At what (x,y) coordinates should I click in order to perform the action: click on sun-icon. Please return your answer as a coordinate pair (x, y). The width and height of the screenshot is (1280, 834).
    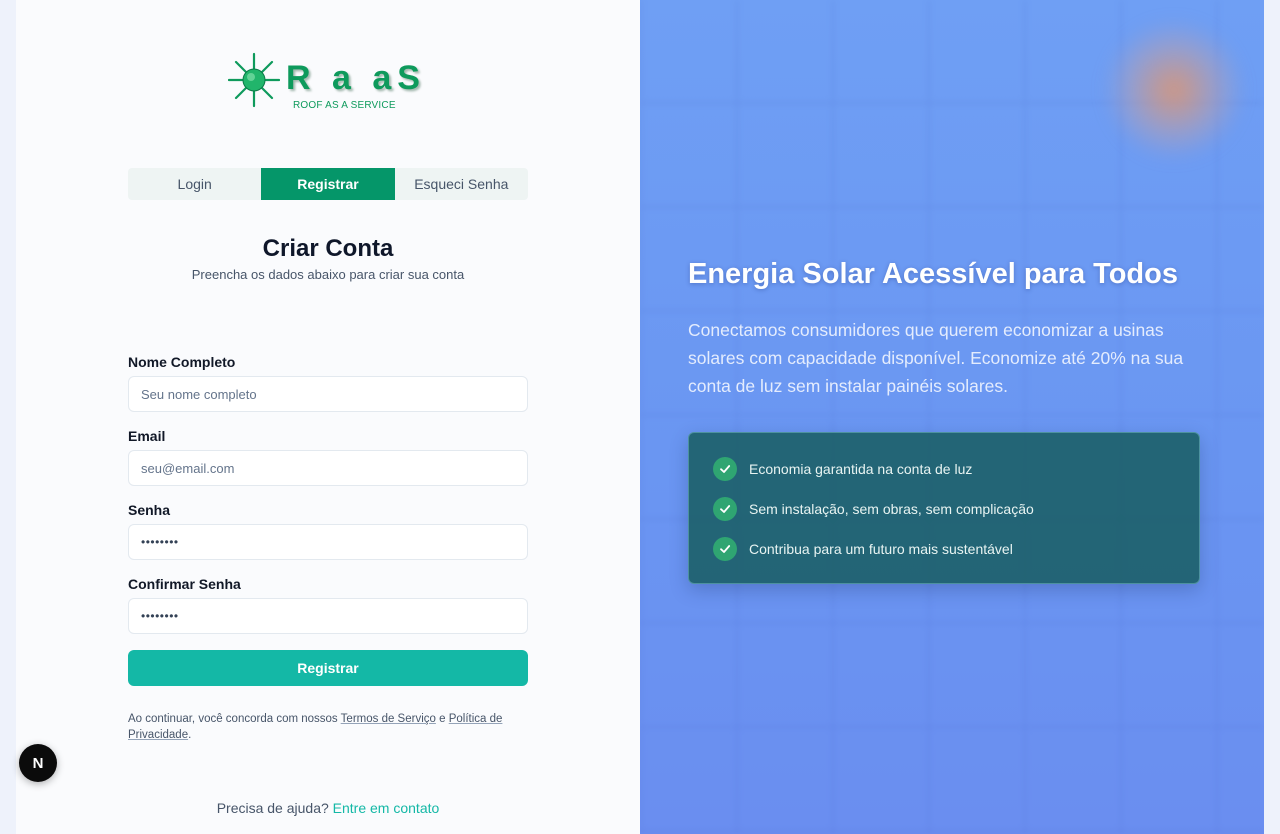
    Looking at the image, I should click on (254, 80).